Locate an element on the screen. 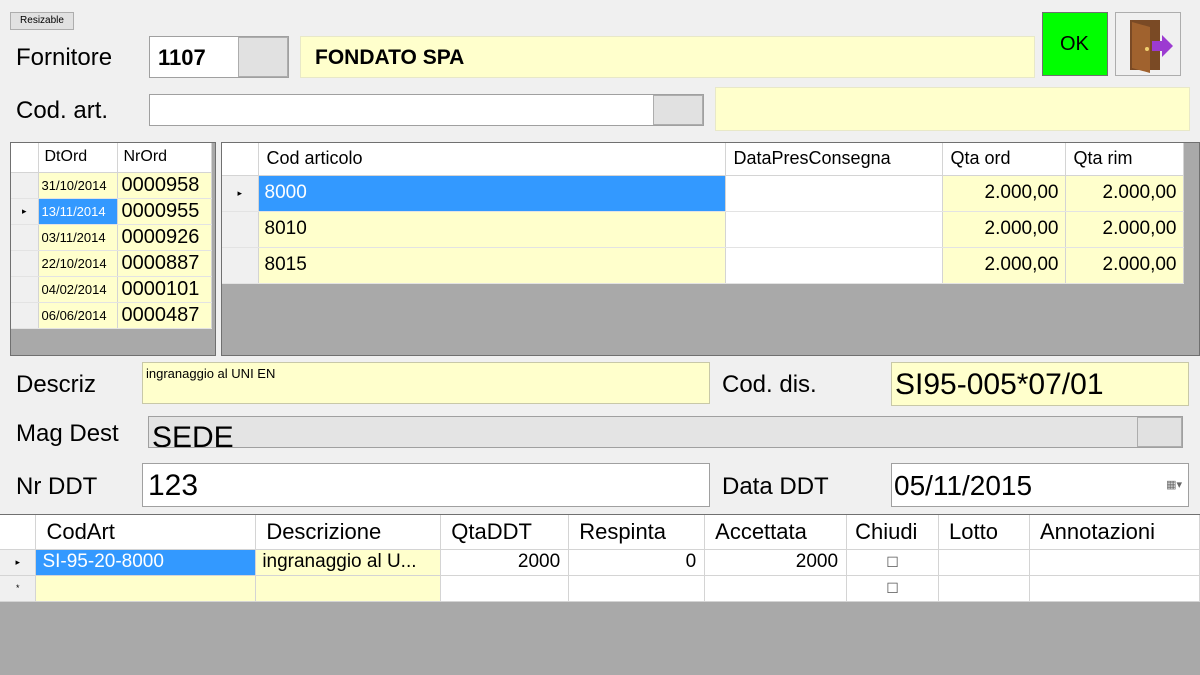 The image size is (1200, 675). orders-col-number: NrOrd is located at coordinates (164, 158).